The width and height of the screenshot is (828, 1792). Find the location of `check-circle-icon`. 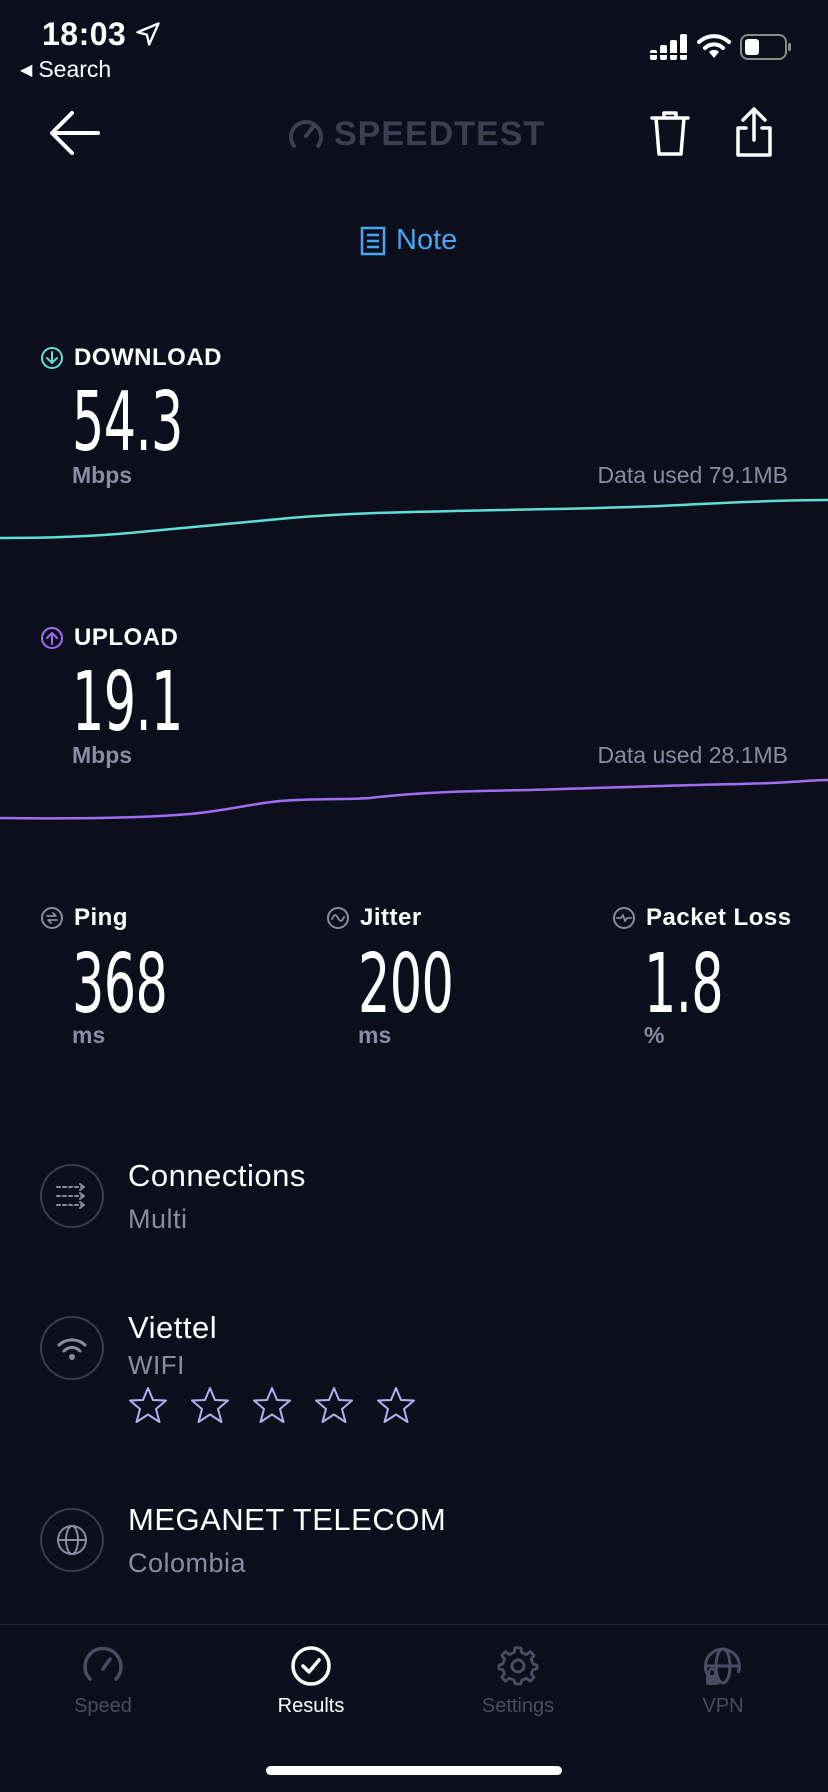

check-circle-icon is located at coordinates (311, 1666).